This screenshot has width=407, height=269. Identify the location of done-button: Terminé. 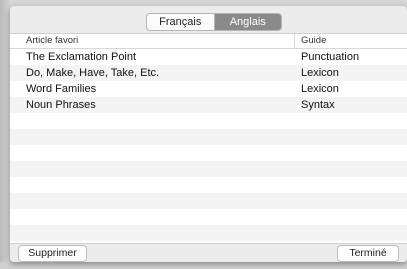
(368, 253).